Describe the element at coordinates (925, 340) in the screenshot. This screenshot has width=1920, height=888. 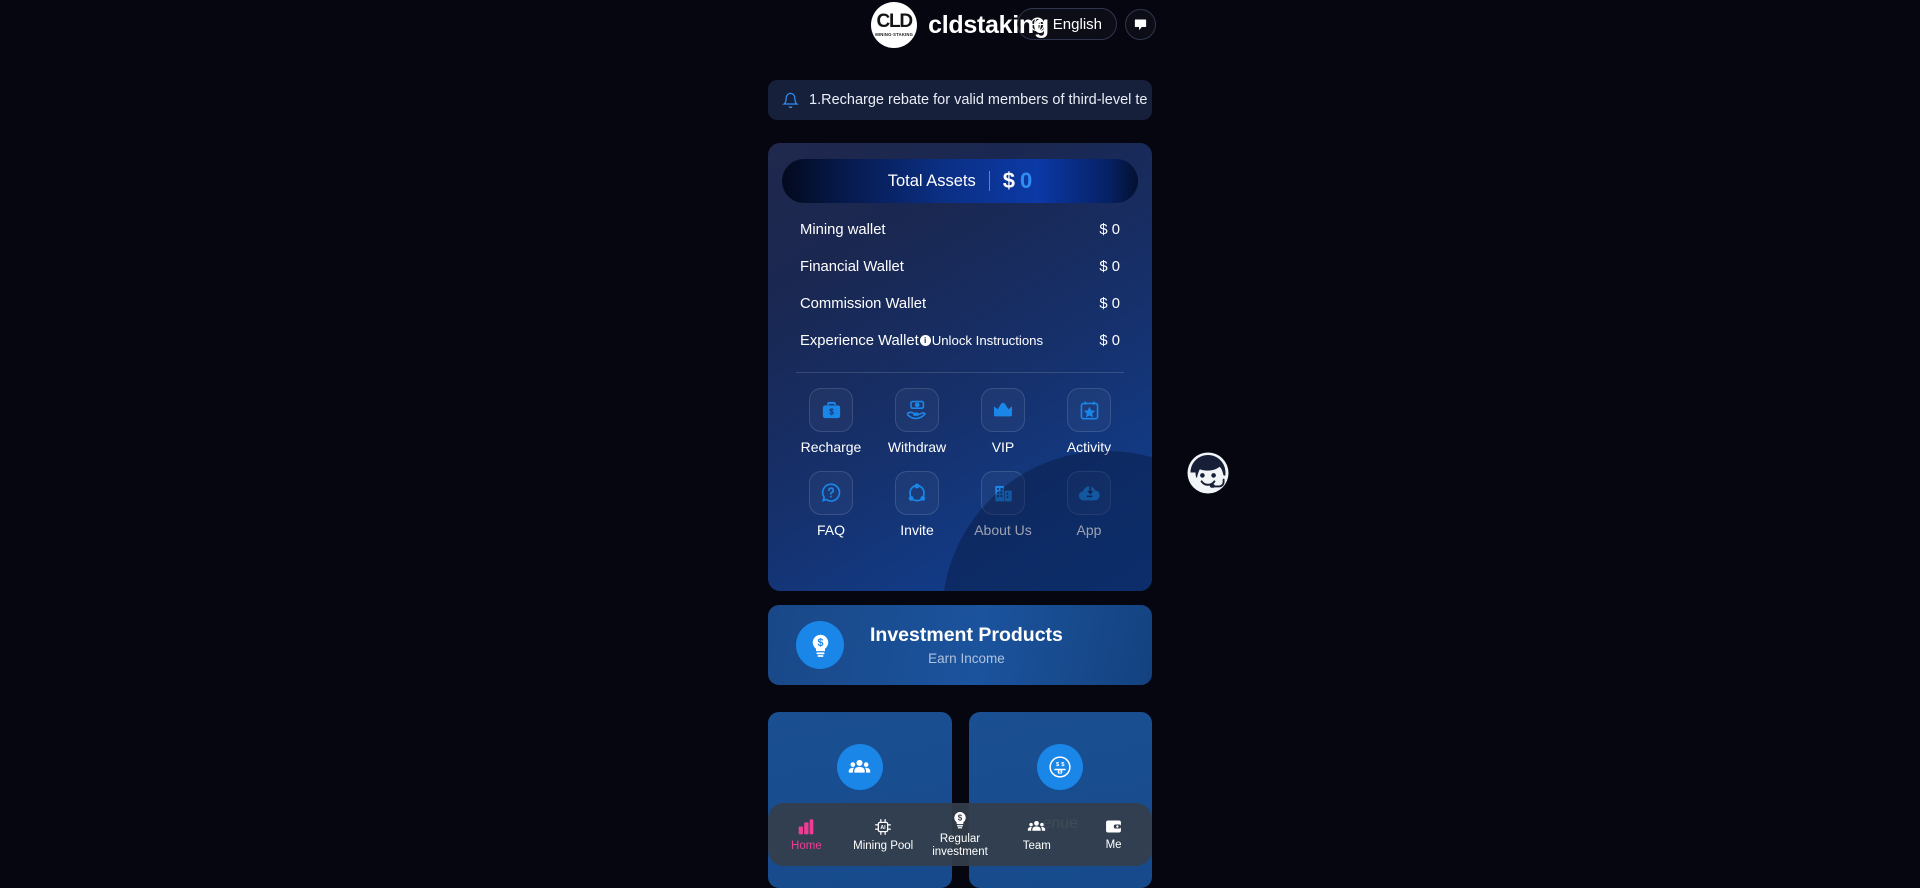
I see `info-icon: i` at that location.